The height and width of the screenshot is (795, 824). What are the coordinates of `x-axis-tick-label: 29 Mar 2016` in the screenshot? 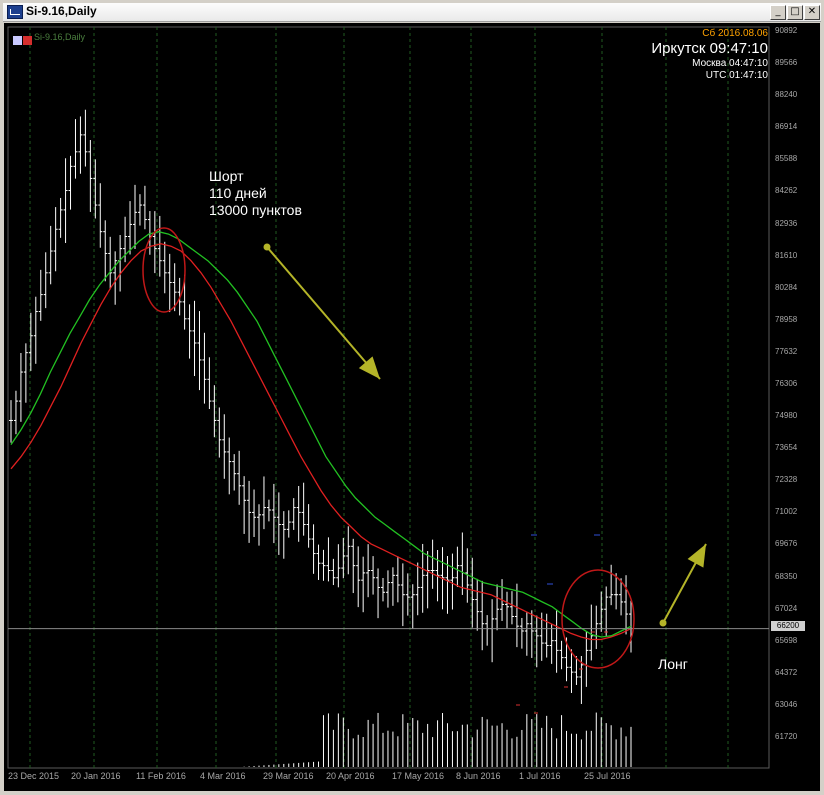 It's located at (288, 776).